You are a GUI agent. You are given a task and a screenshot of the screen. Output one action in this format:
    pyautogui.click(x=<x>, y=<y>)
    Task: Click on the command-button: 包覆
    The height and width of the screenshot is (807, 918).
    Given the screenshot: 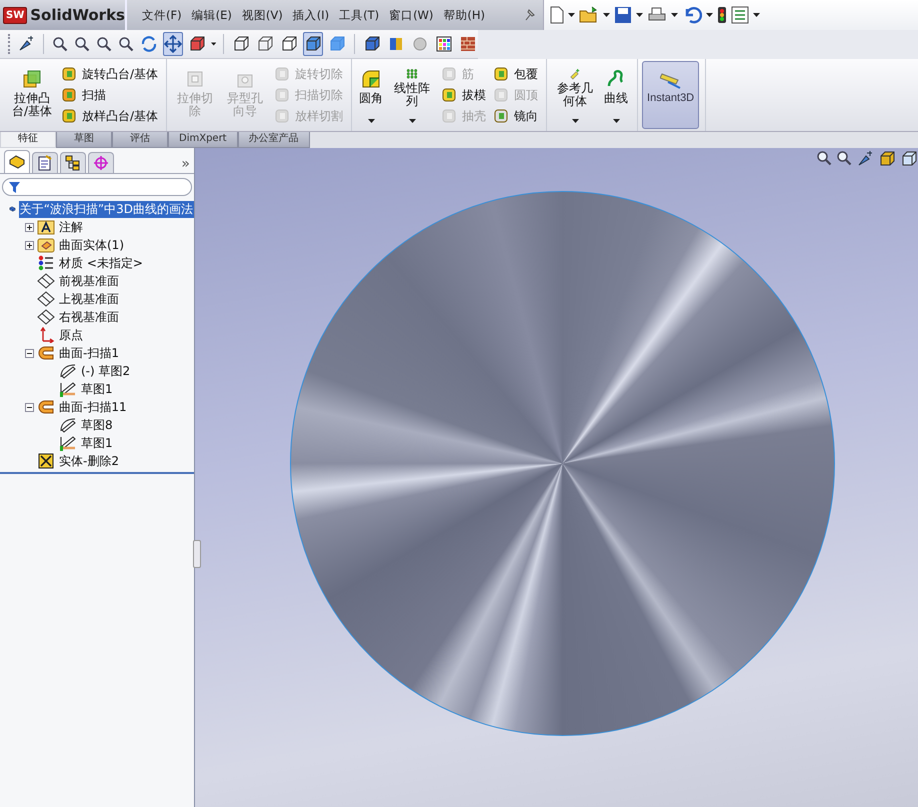 What is the action you would take?
    pyautogui.click(x=515, y=74)
    